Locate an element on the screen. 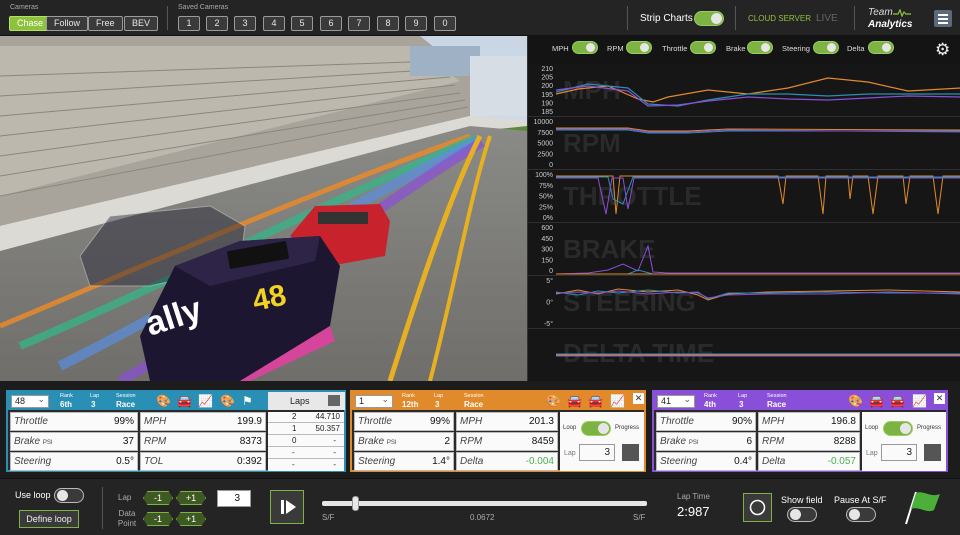  data-point-step-label: Data Point is located at coordinates (127, 518).